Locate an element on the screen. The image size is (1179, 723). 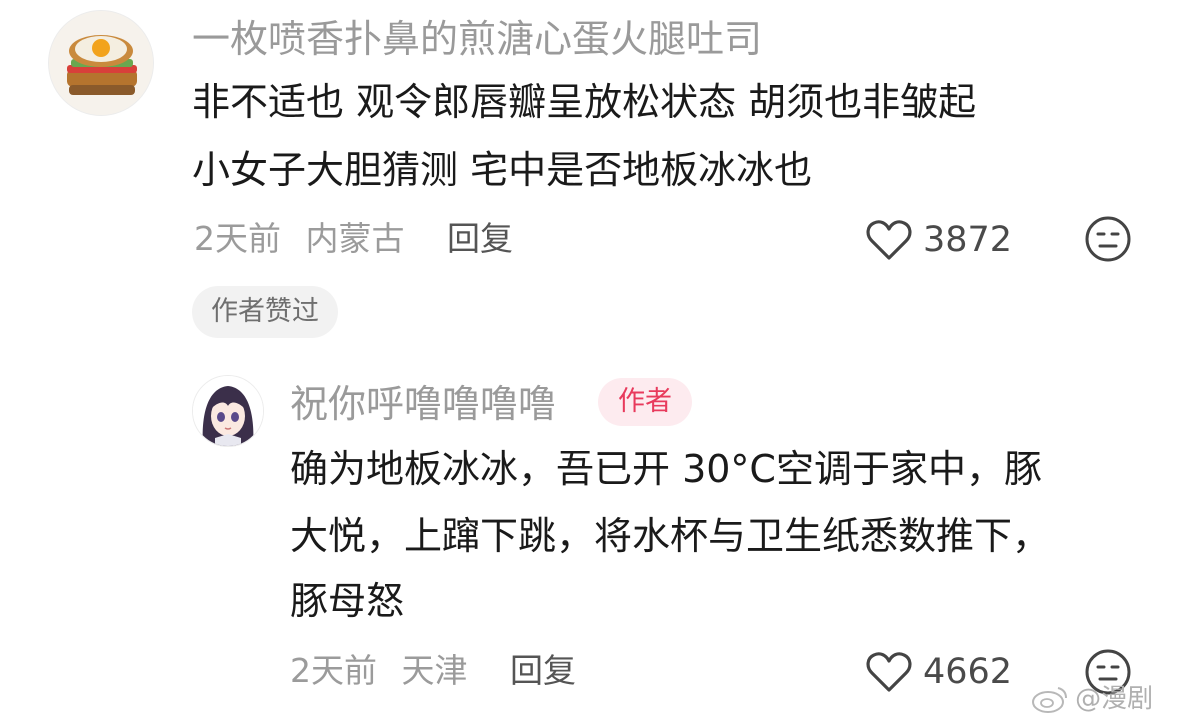
reply-meta: 2天前 天津 回复 is located at coordinates (433, 670).